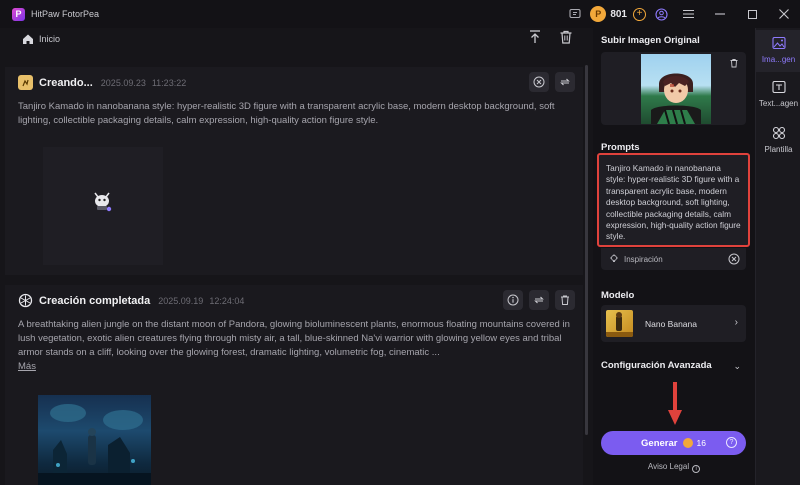 Image resolution: width=800 pixels, height=485 pixels. I want to click on show-more-link: Más, so click(27, 366).